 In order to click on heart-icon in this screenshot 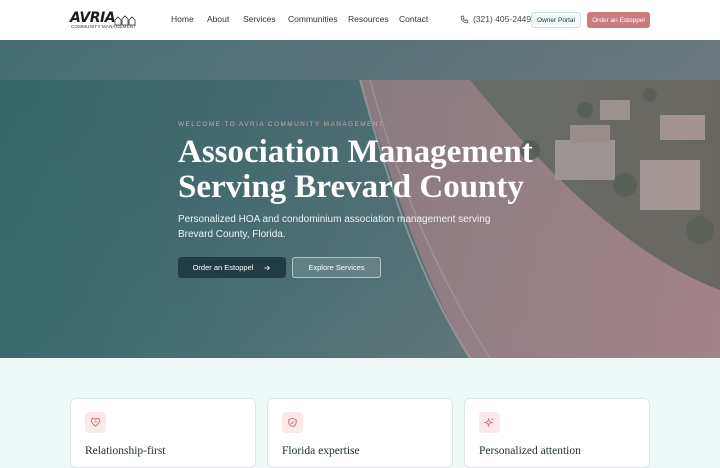, I will do `click(95, 422)`.